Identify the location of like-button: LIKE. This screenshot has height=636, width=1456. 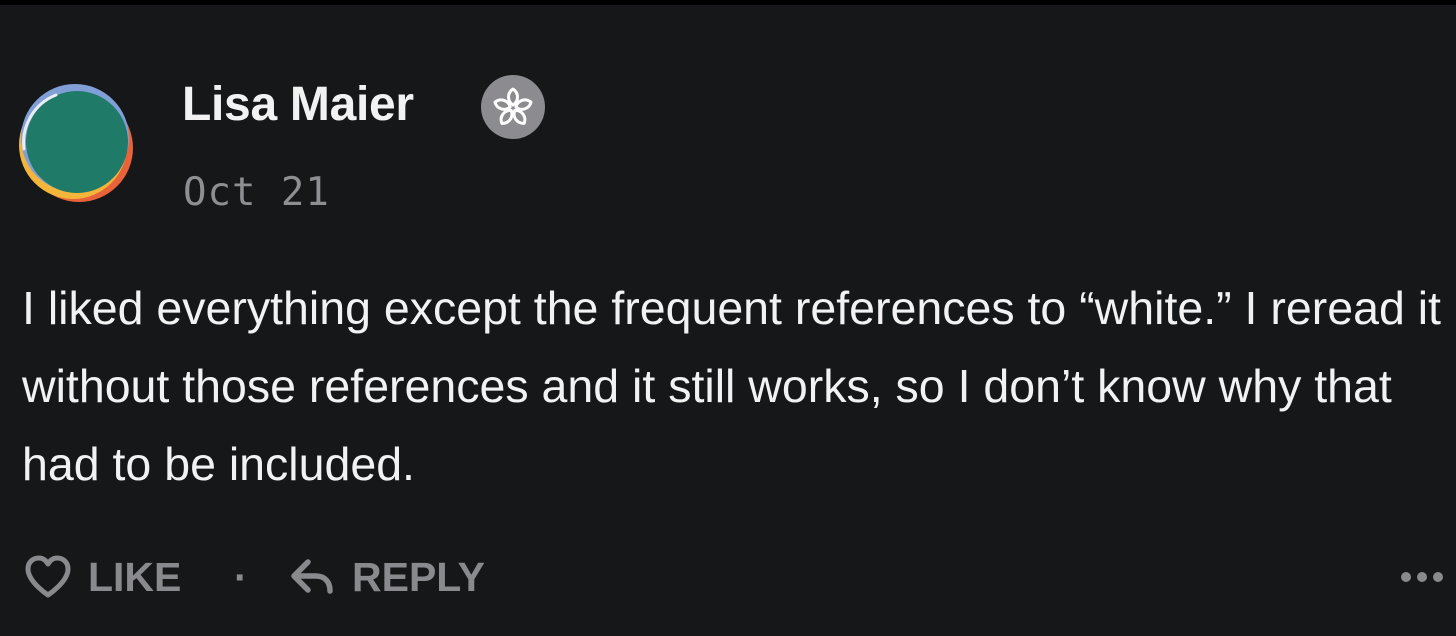
(101, 577).